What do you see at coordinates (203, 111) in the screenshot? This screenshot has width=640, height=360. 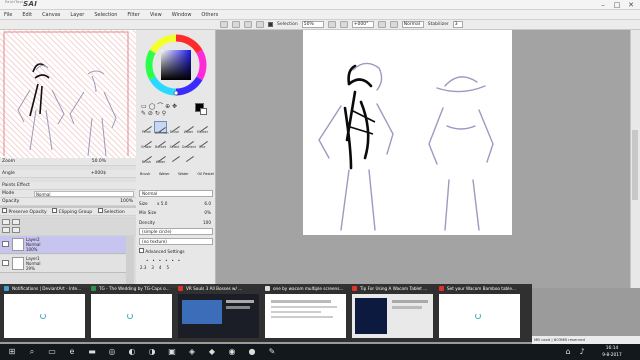 I see `secondary-color-swatch` at bounding box center [203, 111].